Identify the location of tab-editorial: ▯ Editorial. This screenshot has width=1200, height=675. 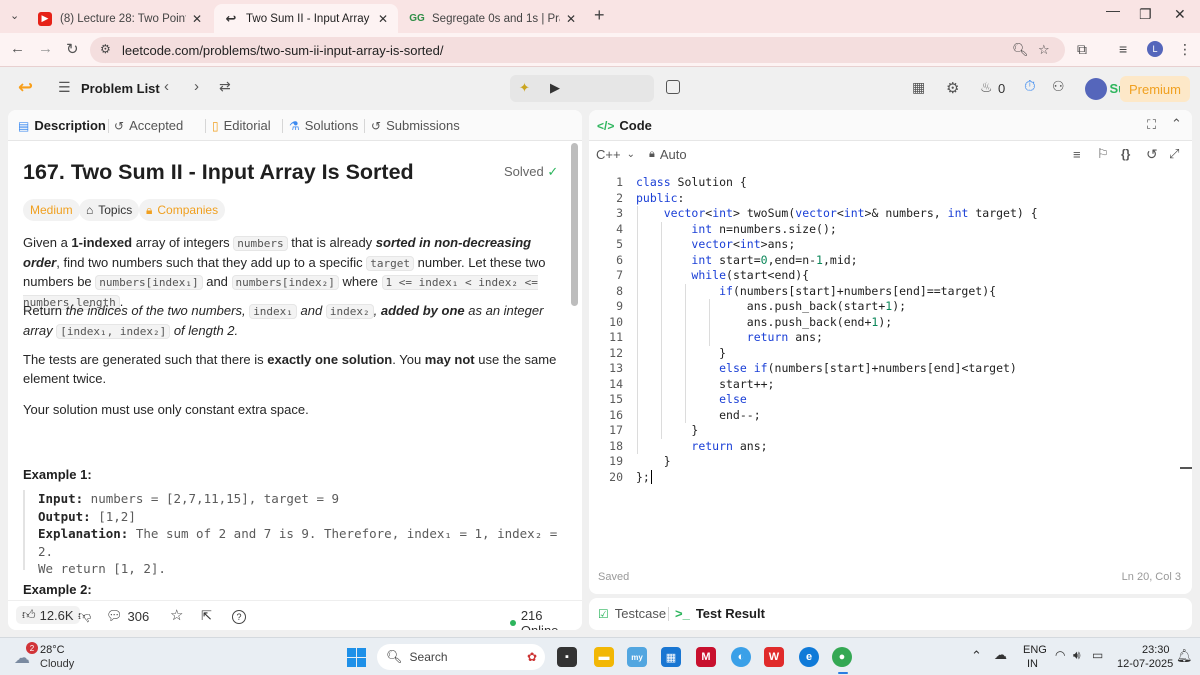
(241, 125).